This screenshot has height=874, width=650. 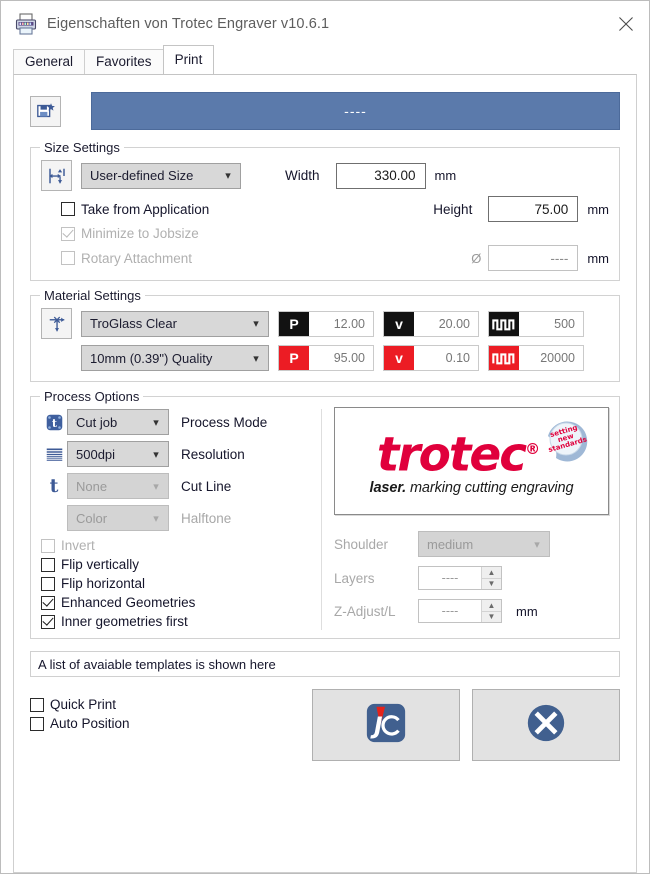 I want to click on quick-print-label: Quick Print, so click(x=83, y=704).